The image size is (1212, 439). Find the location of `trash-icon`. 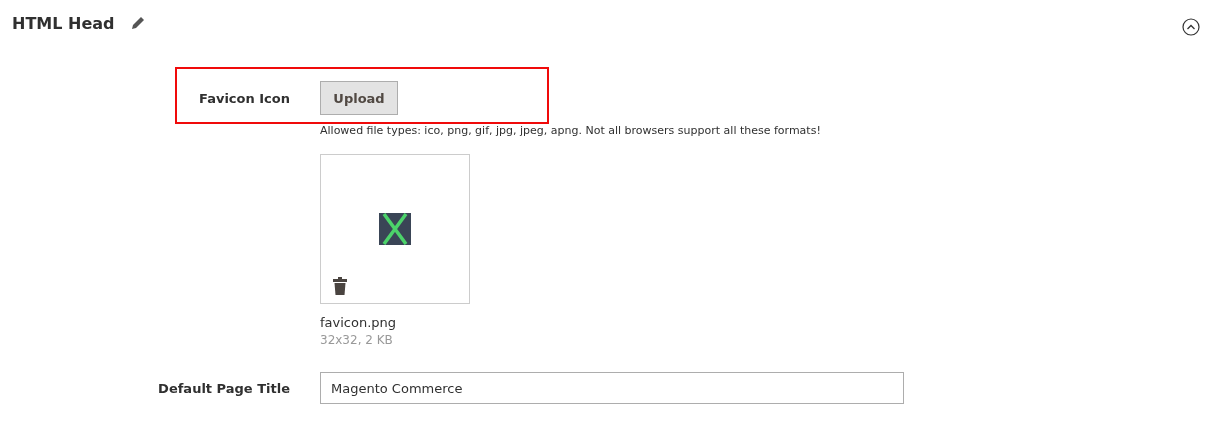

trash-icon is located at coordinates (340, 286).